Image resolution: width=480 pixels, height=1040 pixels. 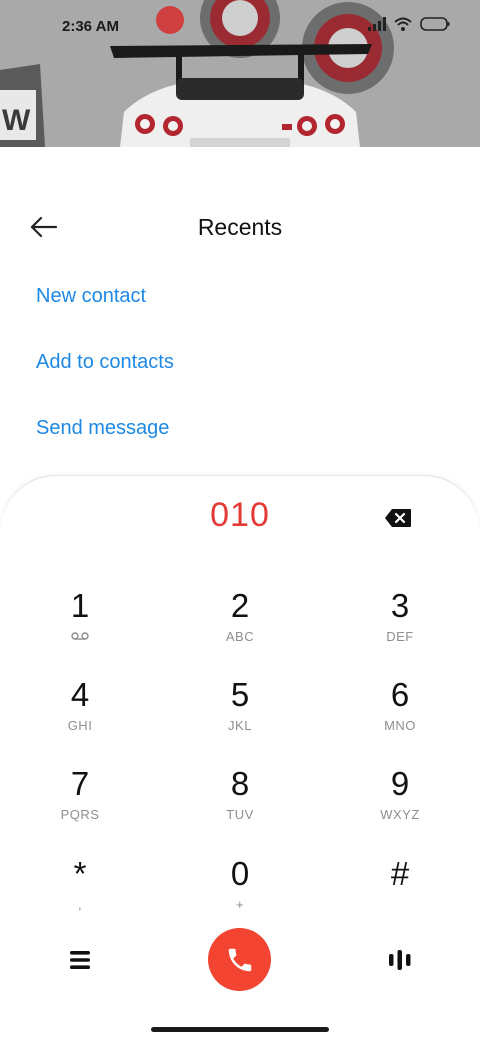 I want to click on key-8: 8 TUV, so click(x=240, y=806).